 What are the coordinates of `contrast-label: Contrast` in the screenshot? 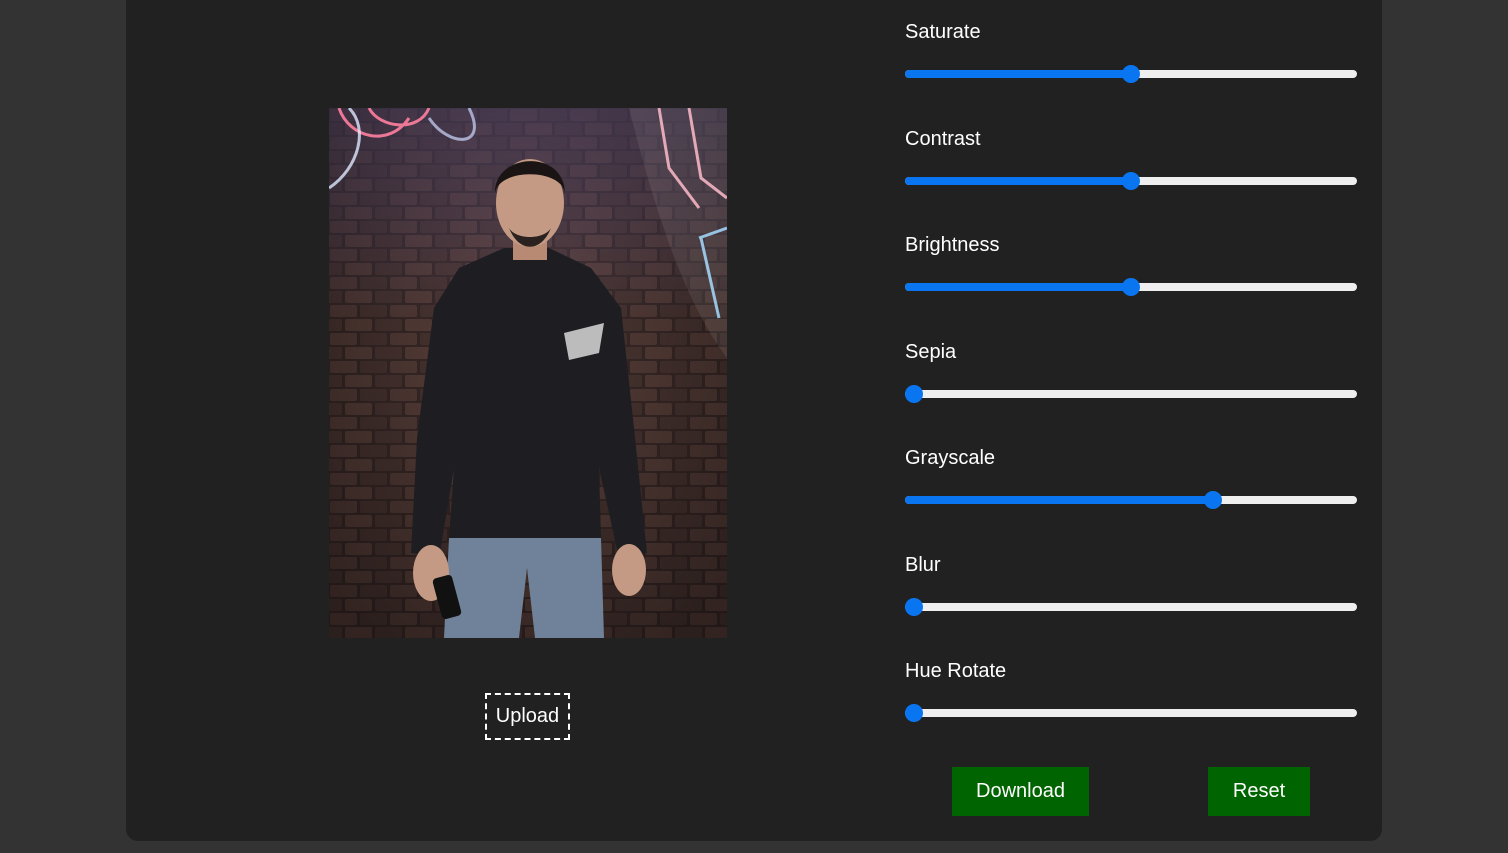 It's located at (943, 139).